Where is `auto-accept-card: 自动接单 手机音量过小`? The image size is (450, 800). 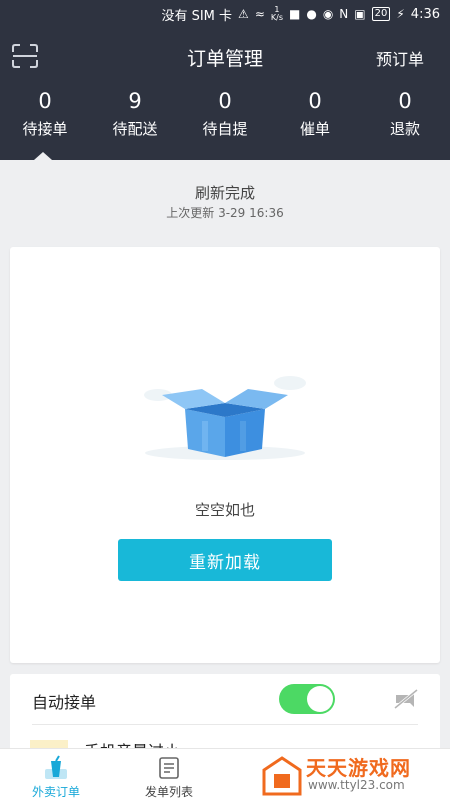 auto-accept-card: 自动接单 手机音量过小 is located at coordinates (225, 714).